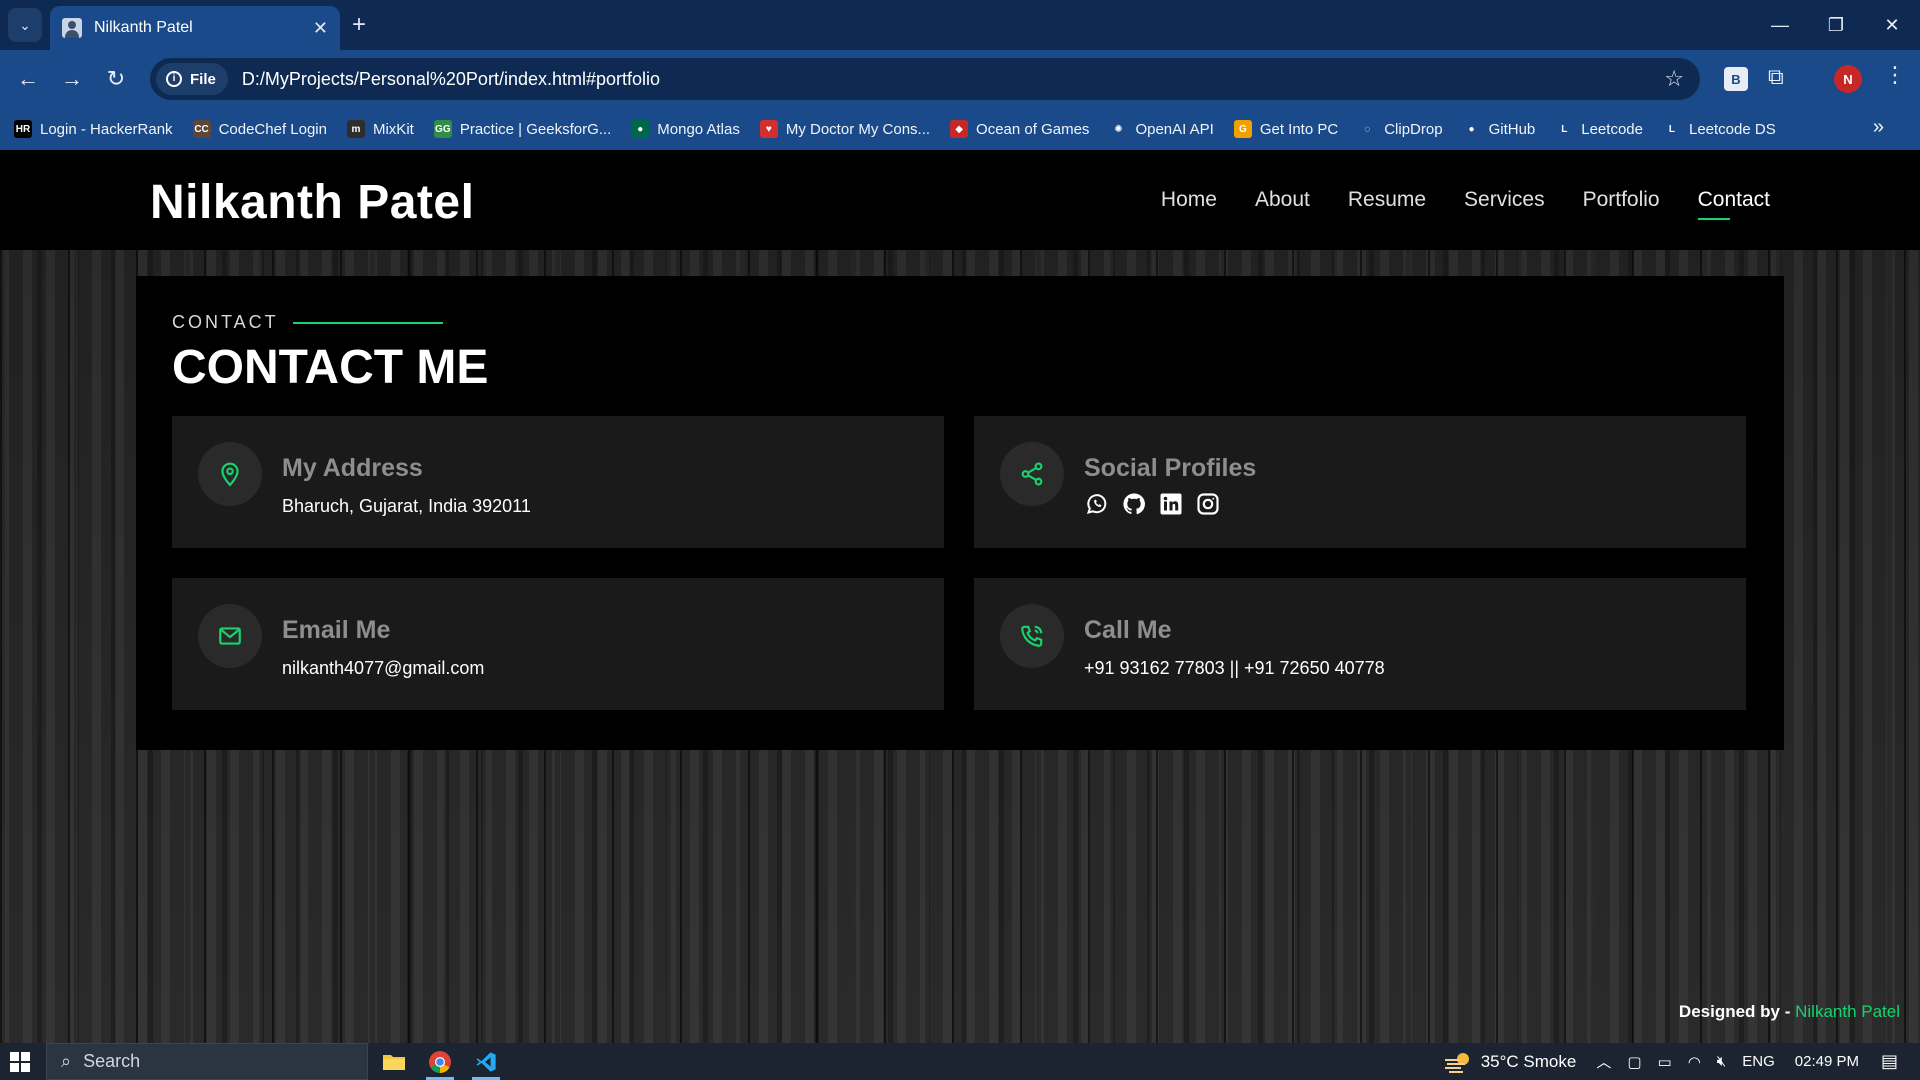 This screenshot has height=1080, width=1920. Describe the element at coordinates (1234, 668) in the screenshot. I see `call-text: +91 93162 77803 || +91 72650 40778` at that location.